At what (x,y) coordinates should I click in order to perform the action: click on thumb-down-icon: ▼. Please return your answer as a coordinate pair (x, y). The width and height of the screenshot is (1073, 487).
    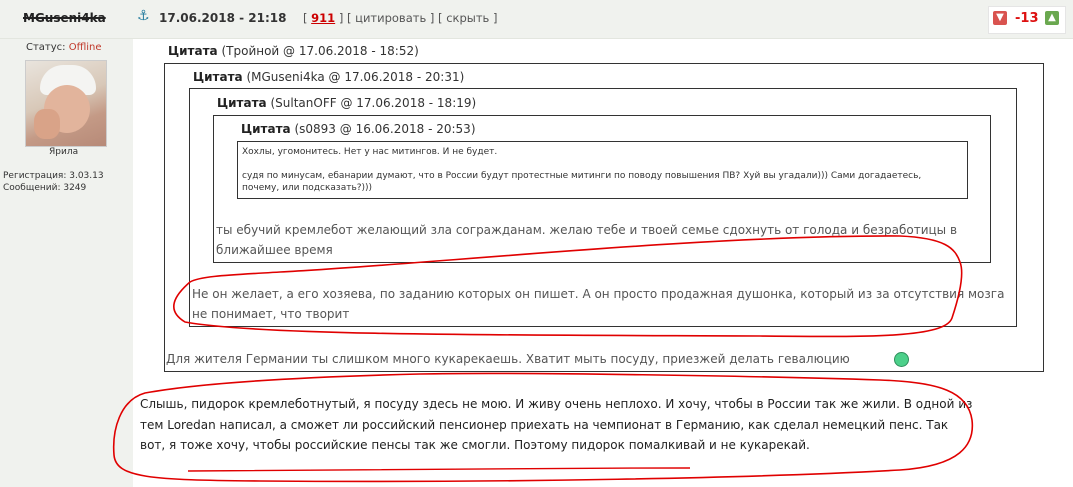
    Looking at the image, I should click on (1000, 18).